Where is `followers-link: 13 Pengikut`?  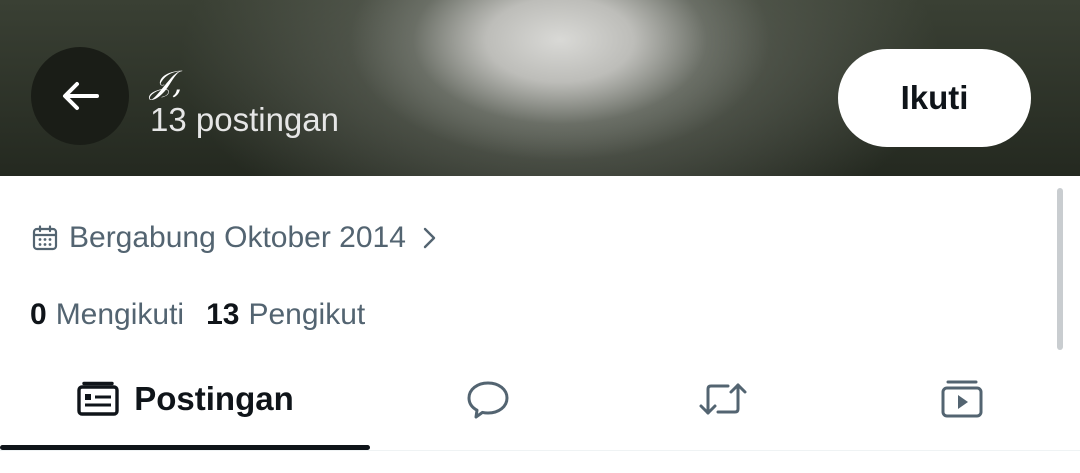
followers-link: 13 Pengikut is located at coordinates (285, 315).